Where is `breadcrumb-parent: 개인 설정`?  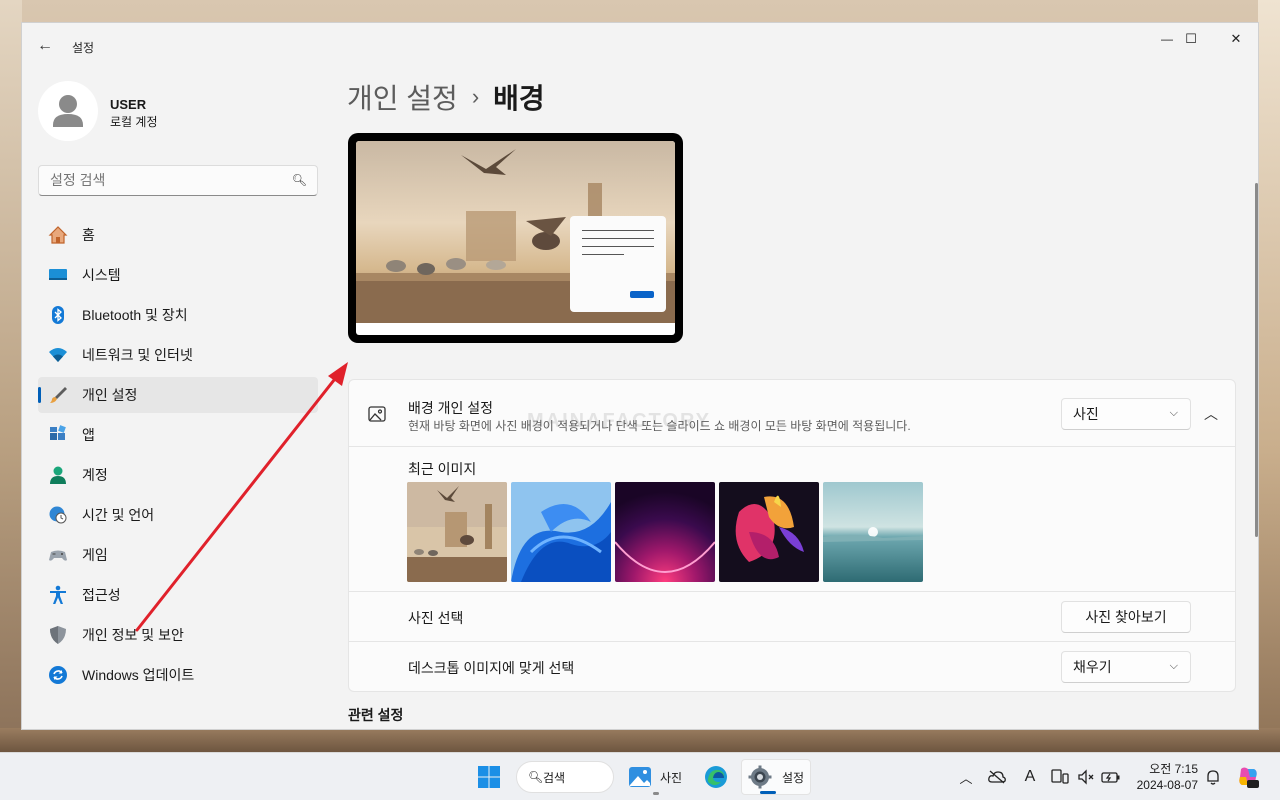 breadcrumb-parent: 개인 설정 is located at coordinates (402, 97).